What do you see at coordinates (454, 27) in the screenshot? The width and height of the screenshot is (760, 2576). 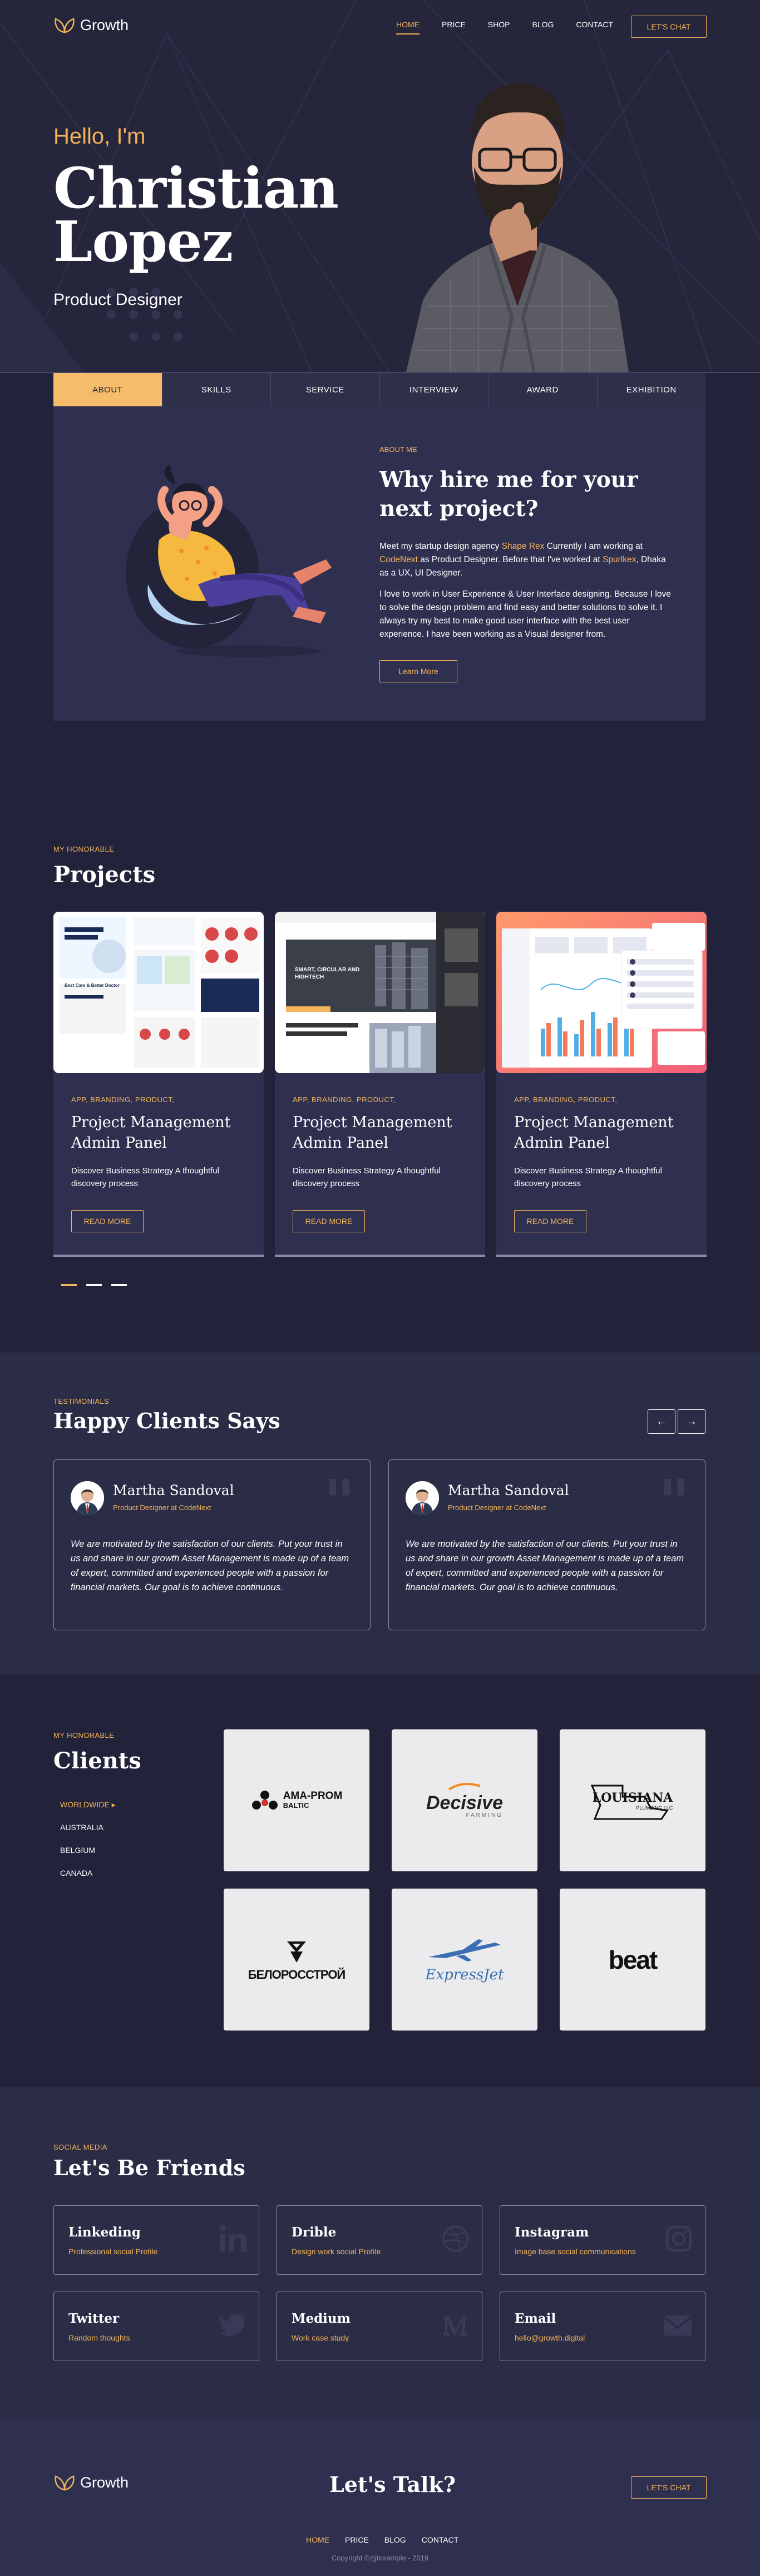 I see `nav-price: PRICE` at bounding box center [454, 27].